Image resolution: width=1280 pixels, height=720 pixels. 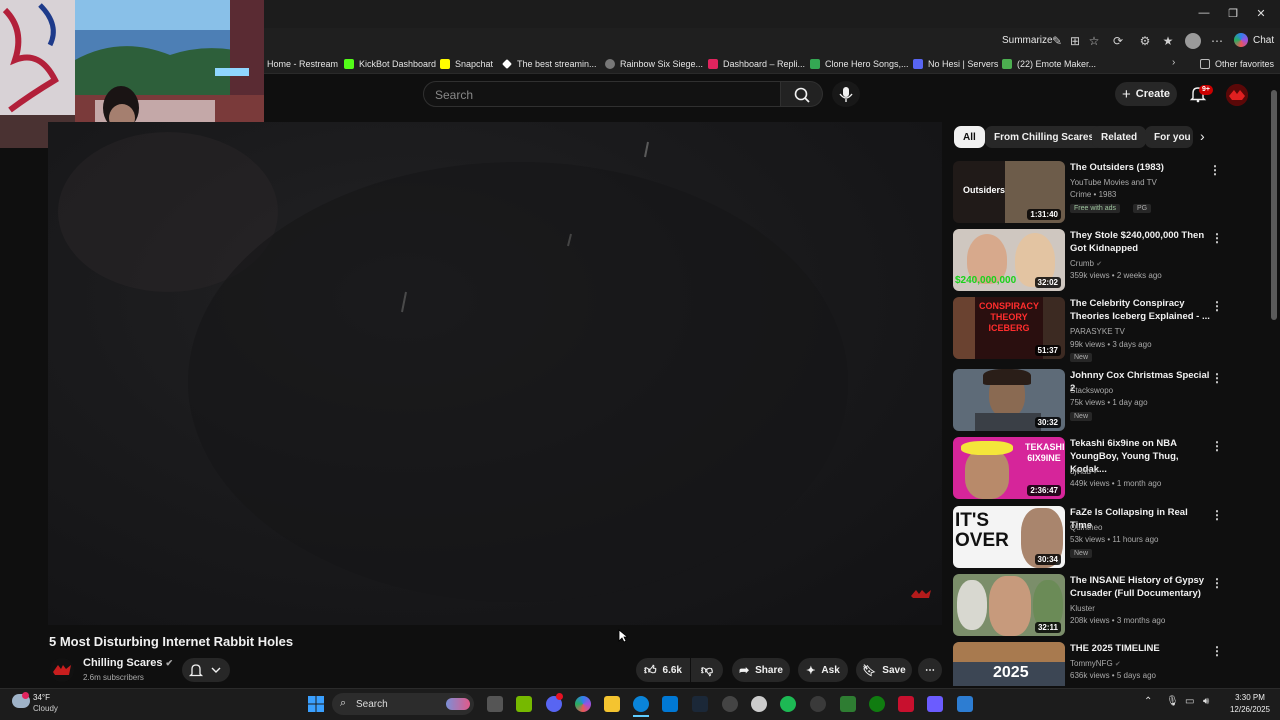 I want to click on search-input: Search, so click(x=602, y=94).